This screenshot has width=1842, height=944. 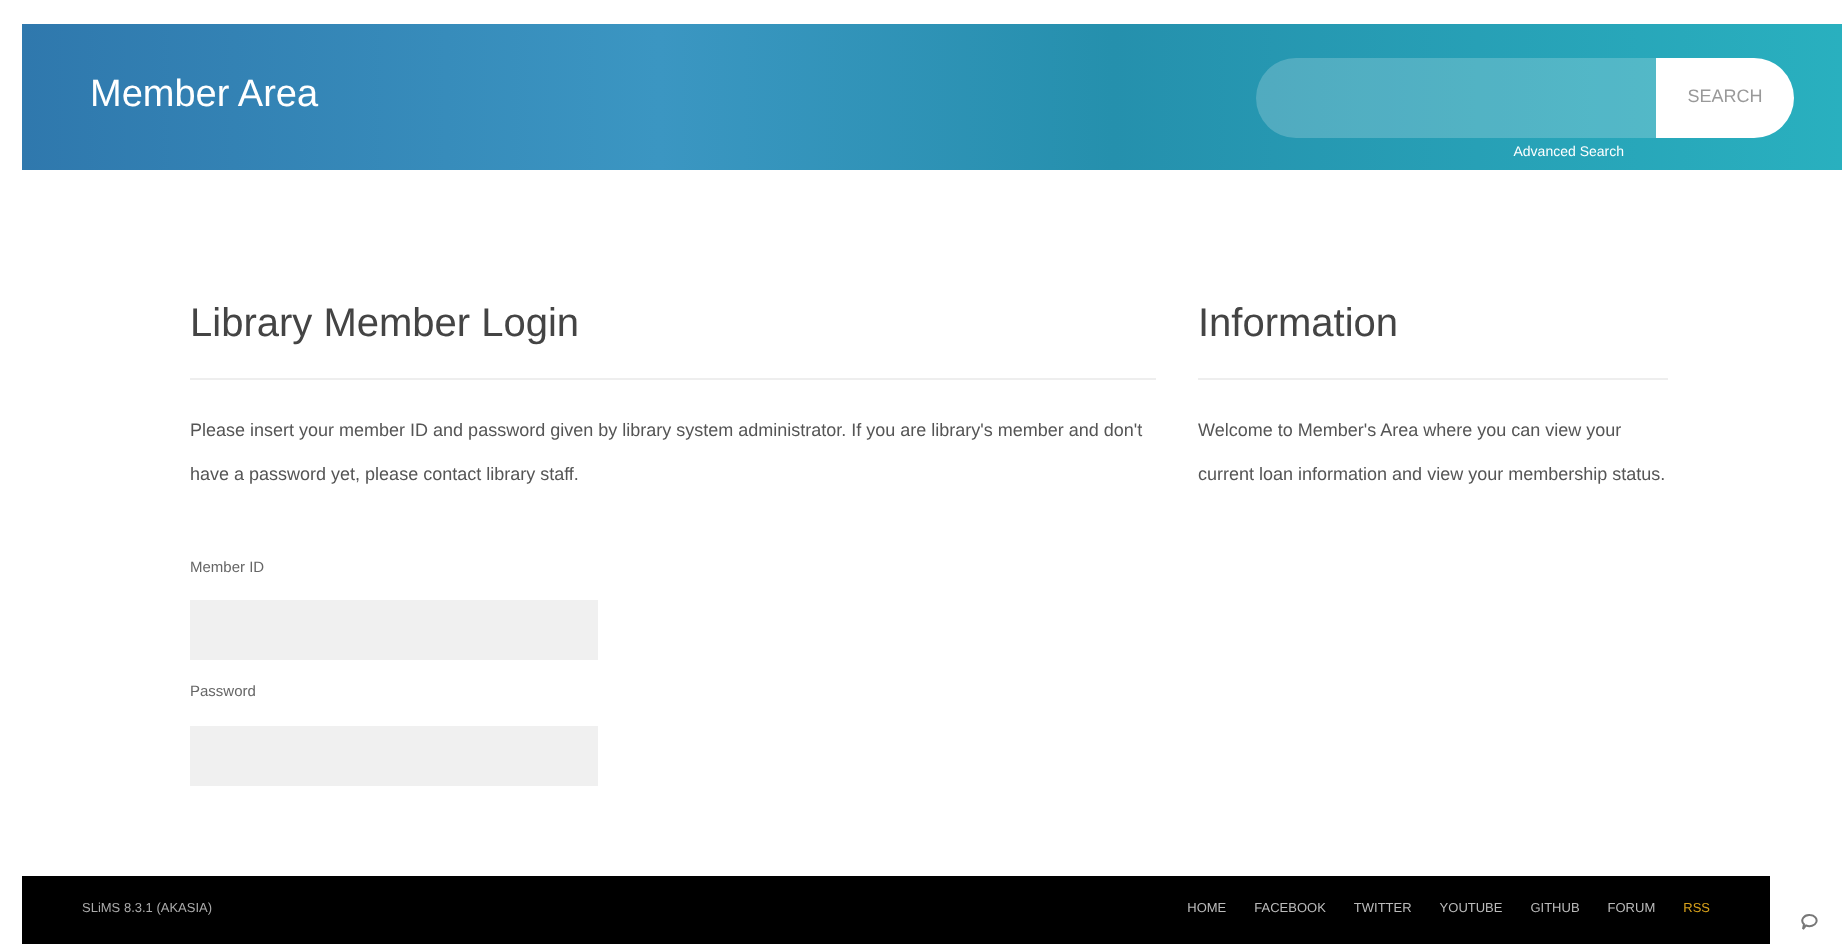 What do you see at coordinates (1810, 922) in the screenshot?
I see `chat-icon` at bounding box center [1810, 922].